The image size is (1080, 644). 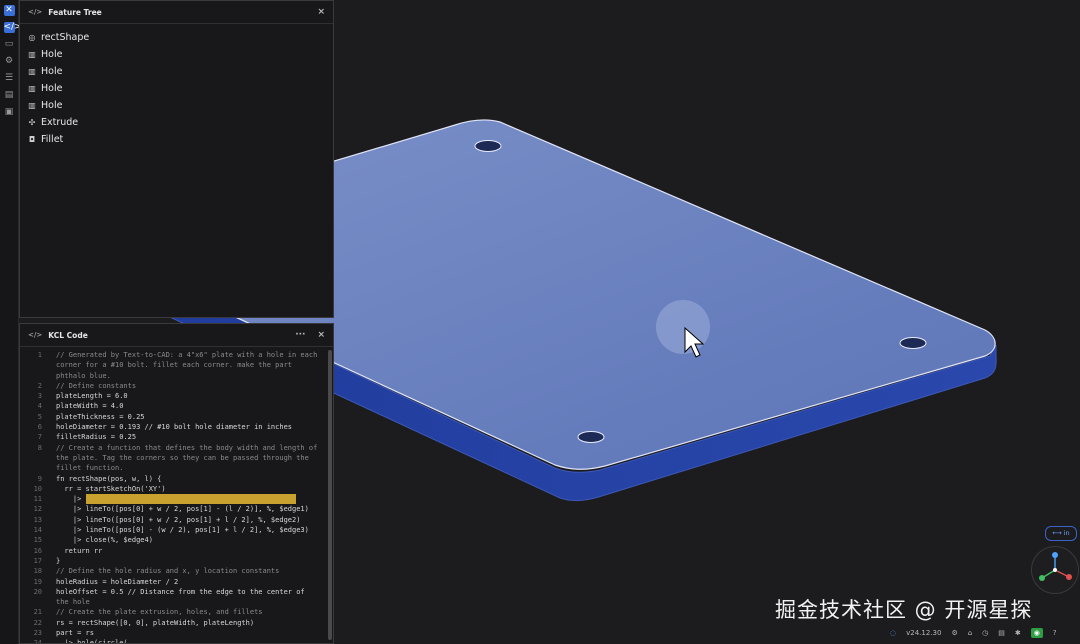 What do you see at coordinates (179, 139) in the screenshot?
I see `tree-item: ◘ Fillet` at bounding box center [179, 139].